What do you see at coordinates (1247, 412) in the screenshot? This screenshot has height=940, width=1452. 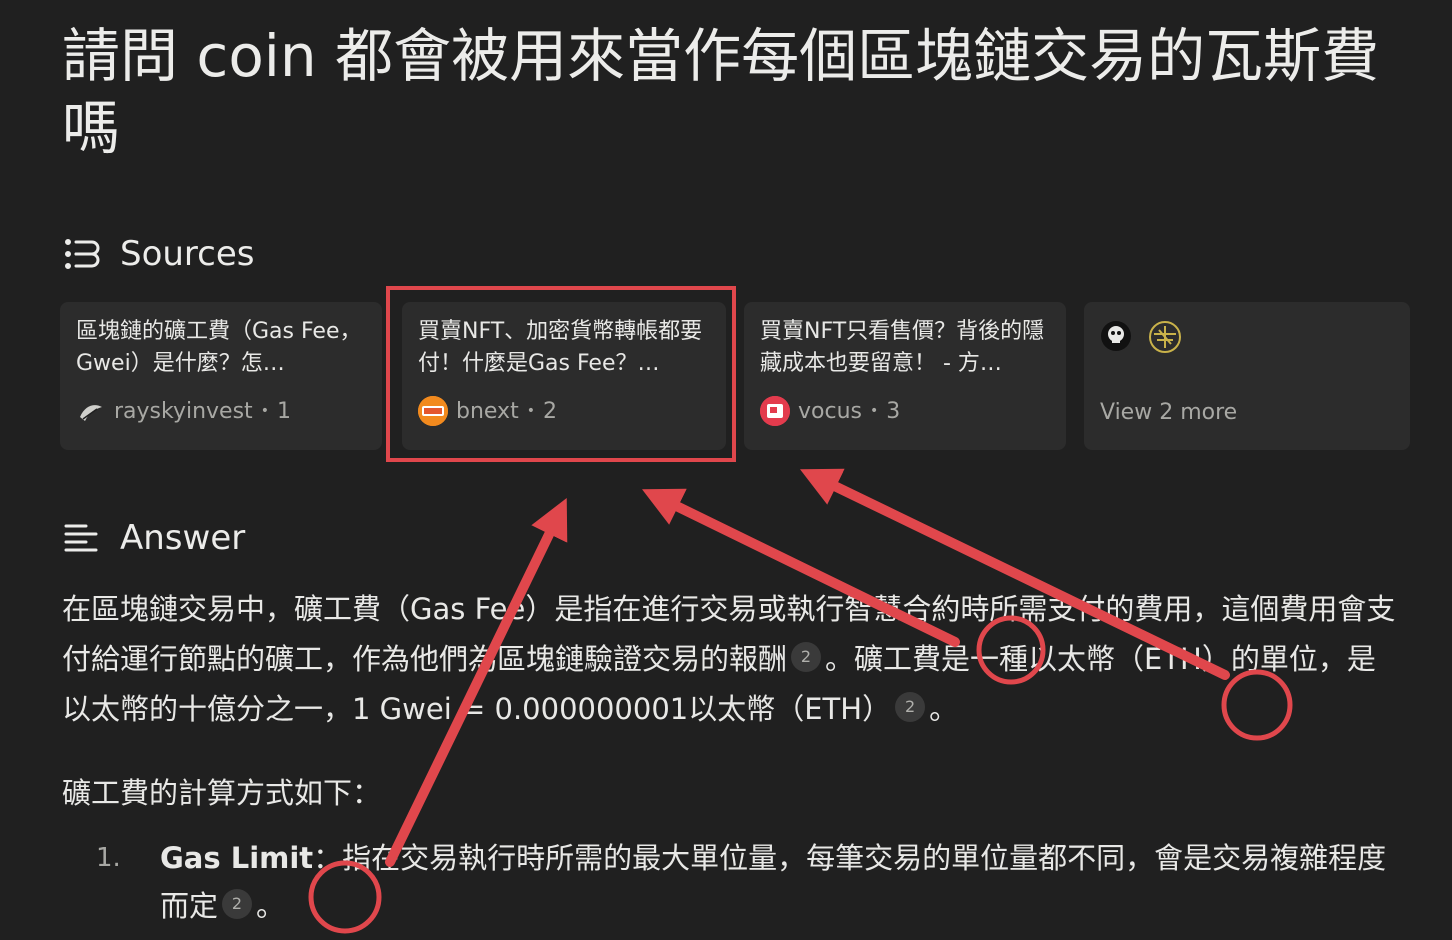 I see `view-more-link: View 2 more` at bounding box center [1247, 412].